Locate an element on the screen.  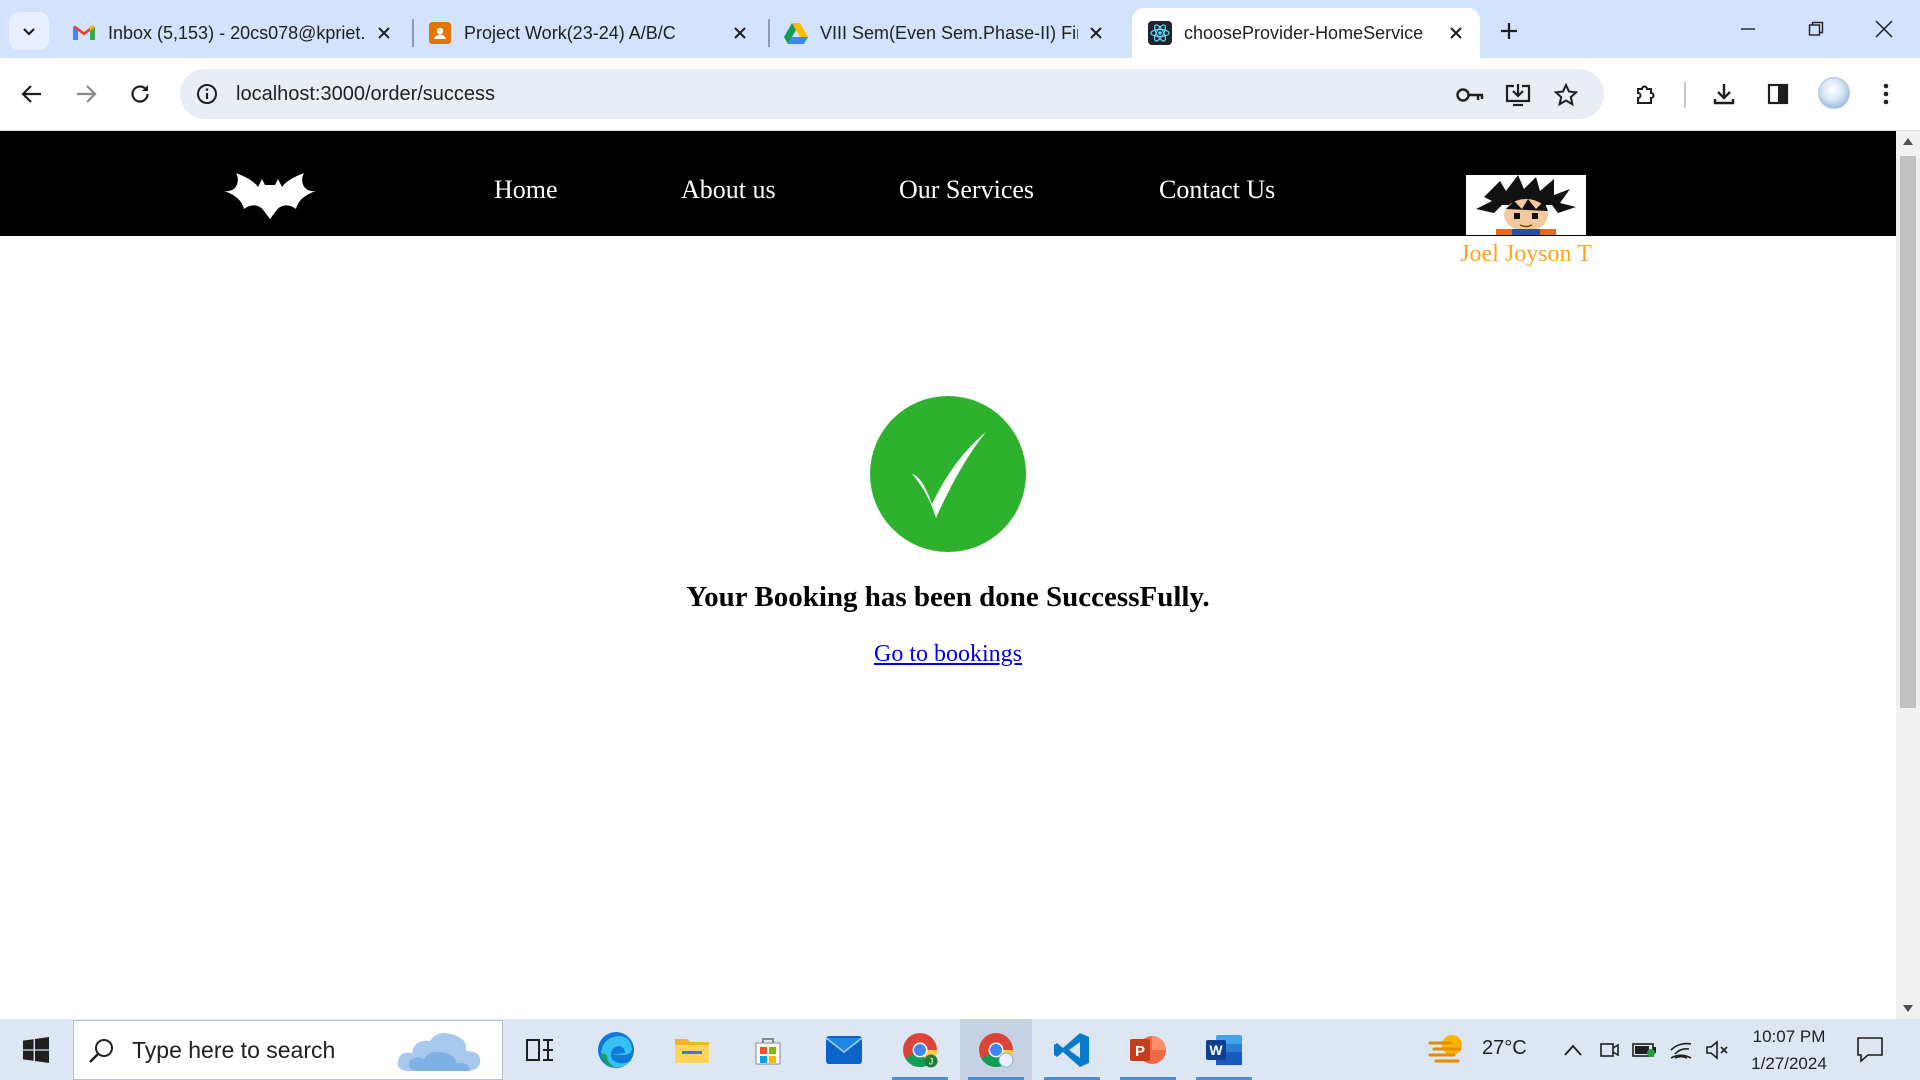
taskbar-vscode is located at coordinates (1072, 1049).